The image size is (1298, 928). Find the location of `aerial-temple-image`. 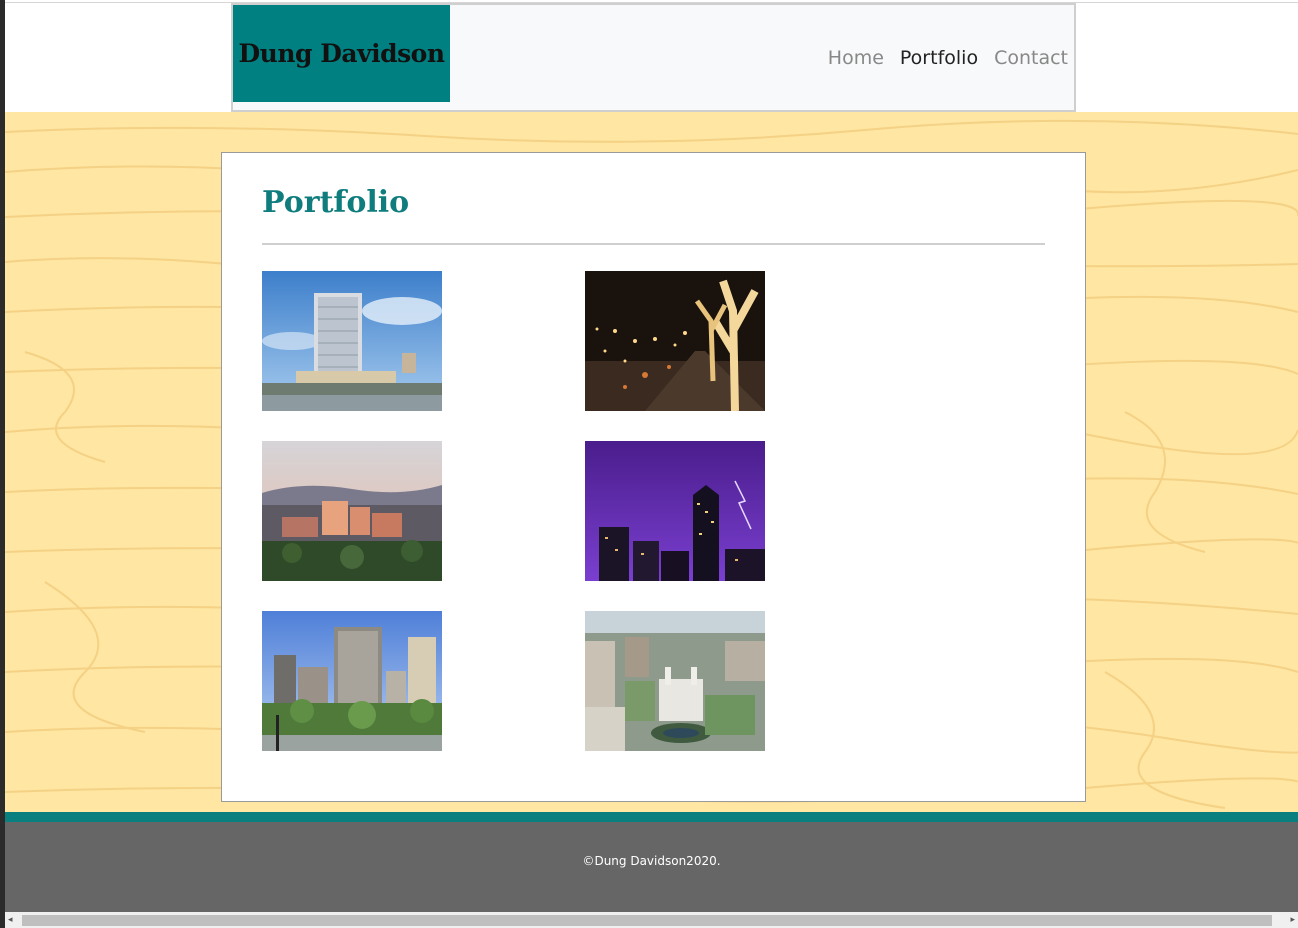

aerial-temple-image is located at coordinates (675, 681).